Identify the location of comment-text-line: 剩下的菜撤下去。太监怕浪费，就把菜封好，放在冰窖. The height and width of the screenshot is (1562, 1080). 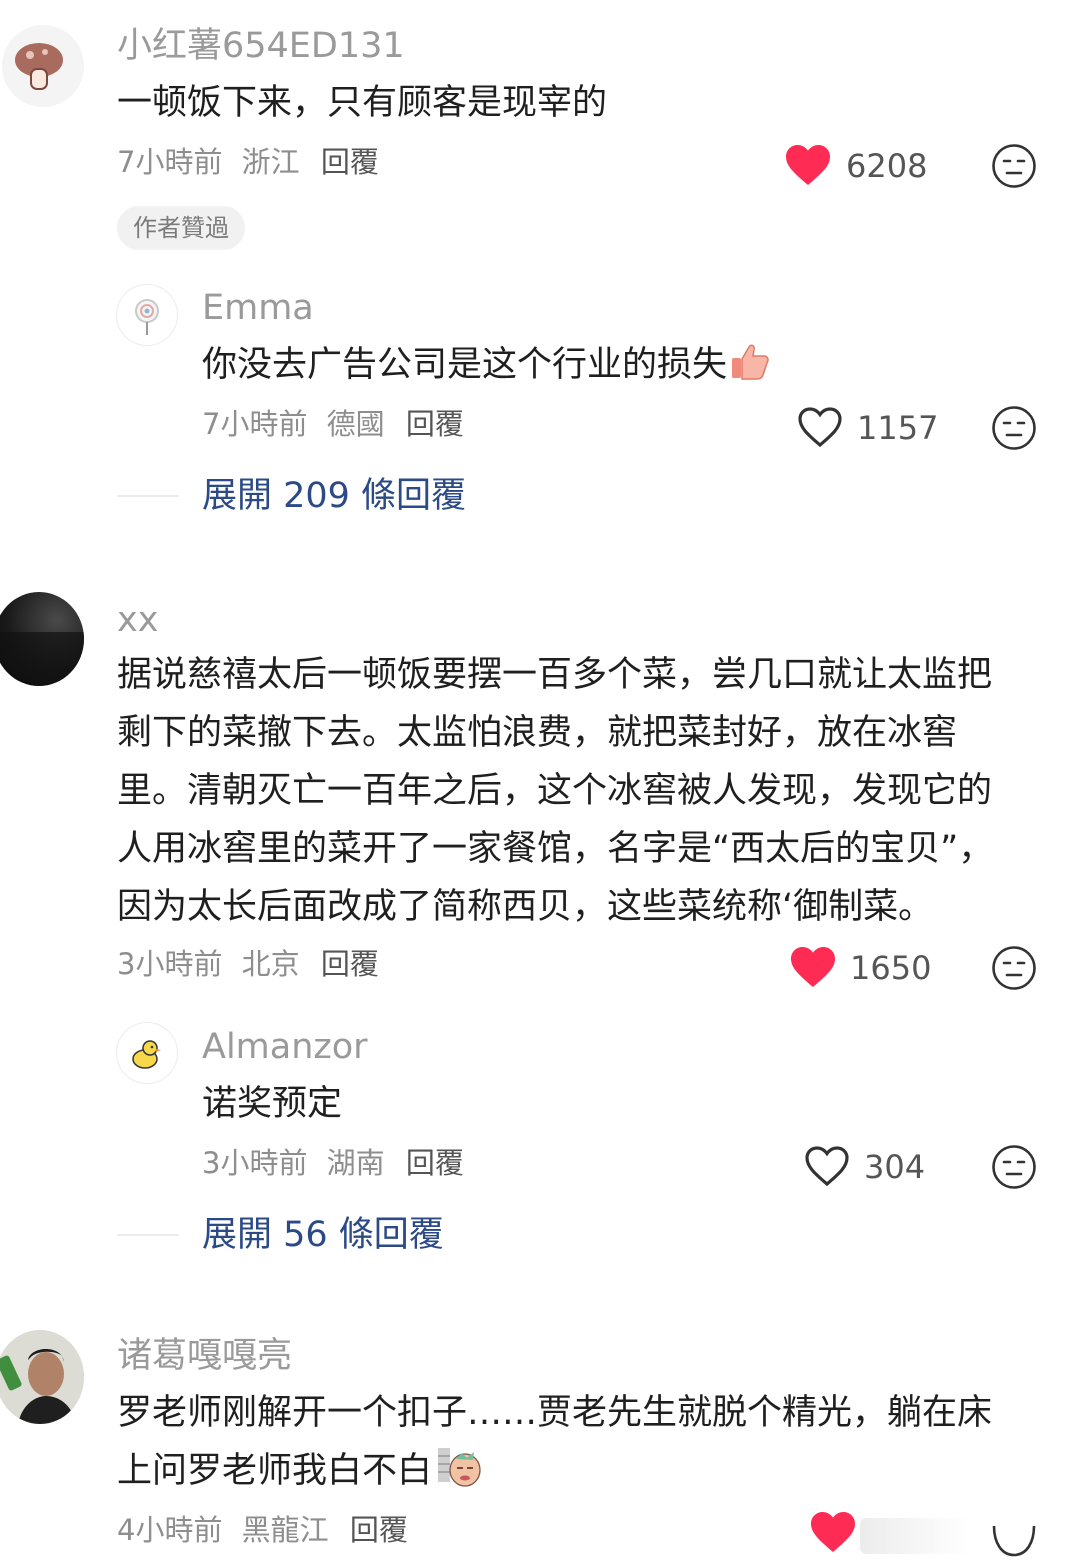
(537, 733).